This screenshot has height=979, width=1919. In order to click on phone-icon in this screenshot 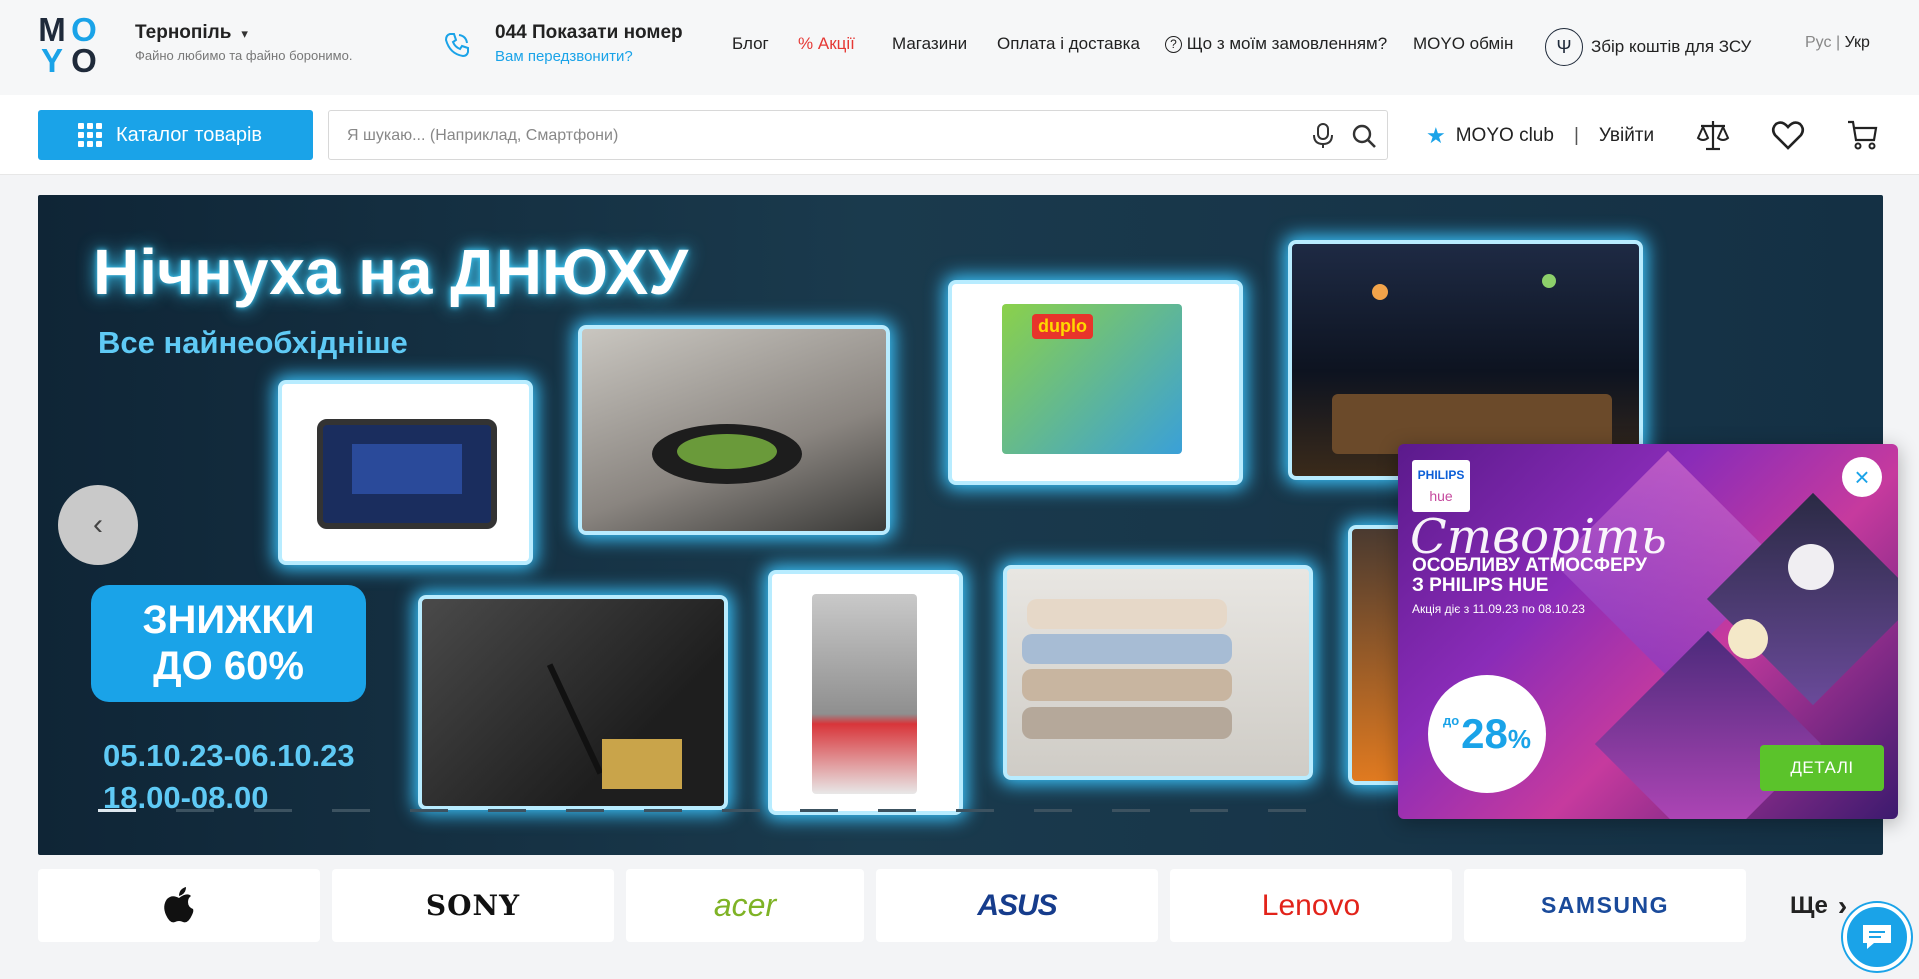, I will do `click(456, 45)`.